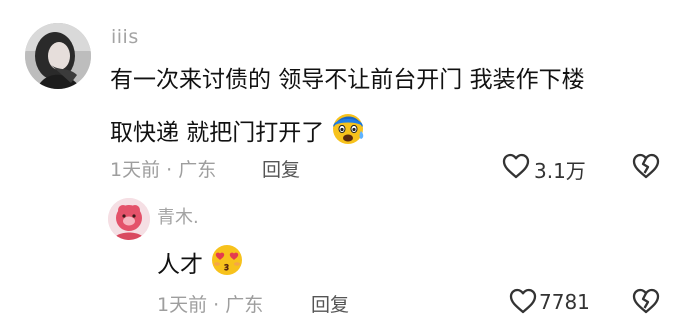 The height and width of the screenshot is (325, 690). Describe the element at coordinates (178, 216) in the screenshot. I see `reply-username: 青木.` at that location.